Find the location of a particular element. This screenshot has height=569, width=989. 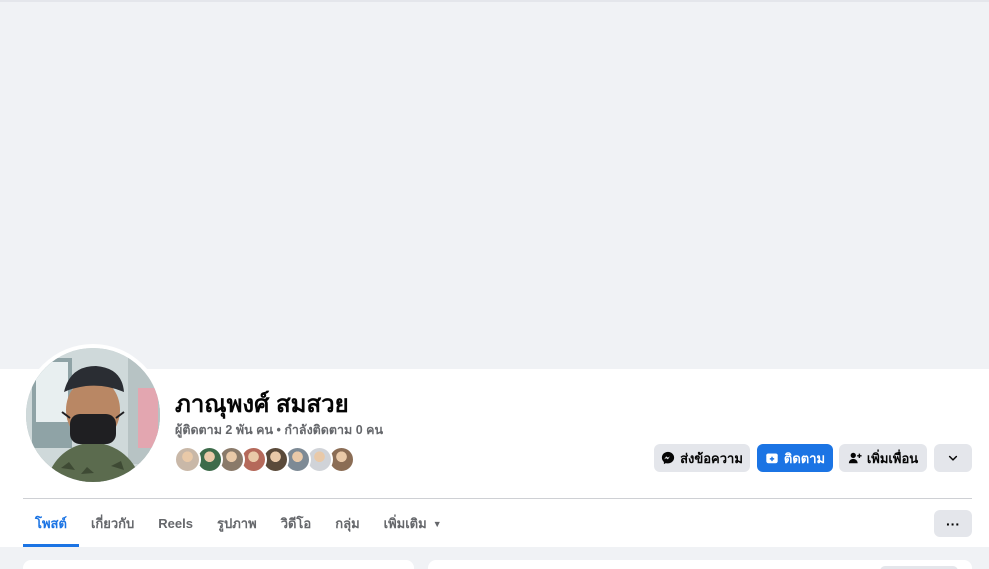

more-options-button is located at coordinates (953, 458).